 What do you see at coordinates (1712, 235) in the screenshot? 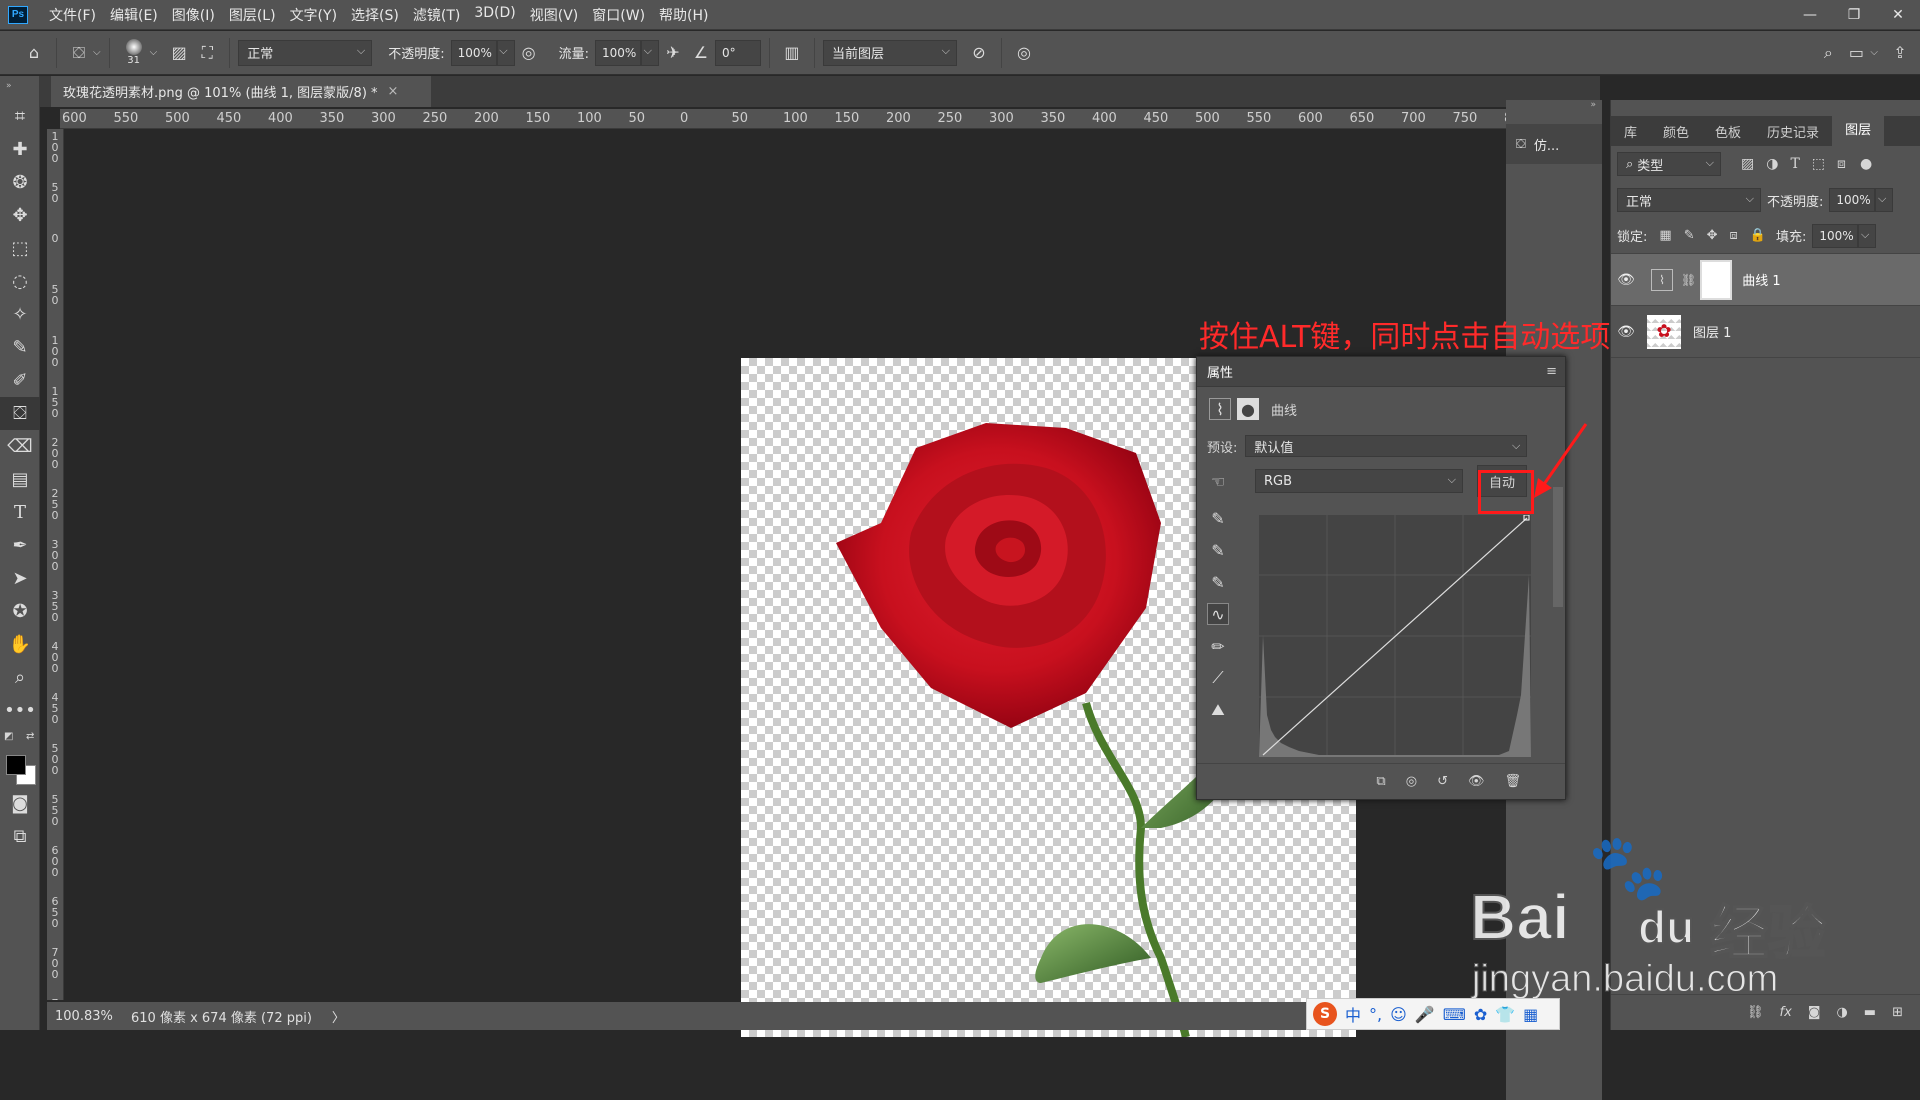
I see `lock-position-icon: ✥` at bounding box center [1712, 235].